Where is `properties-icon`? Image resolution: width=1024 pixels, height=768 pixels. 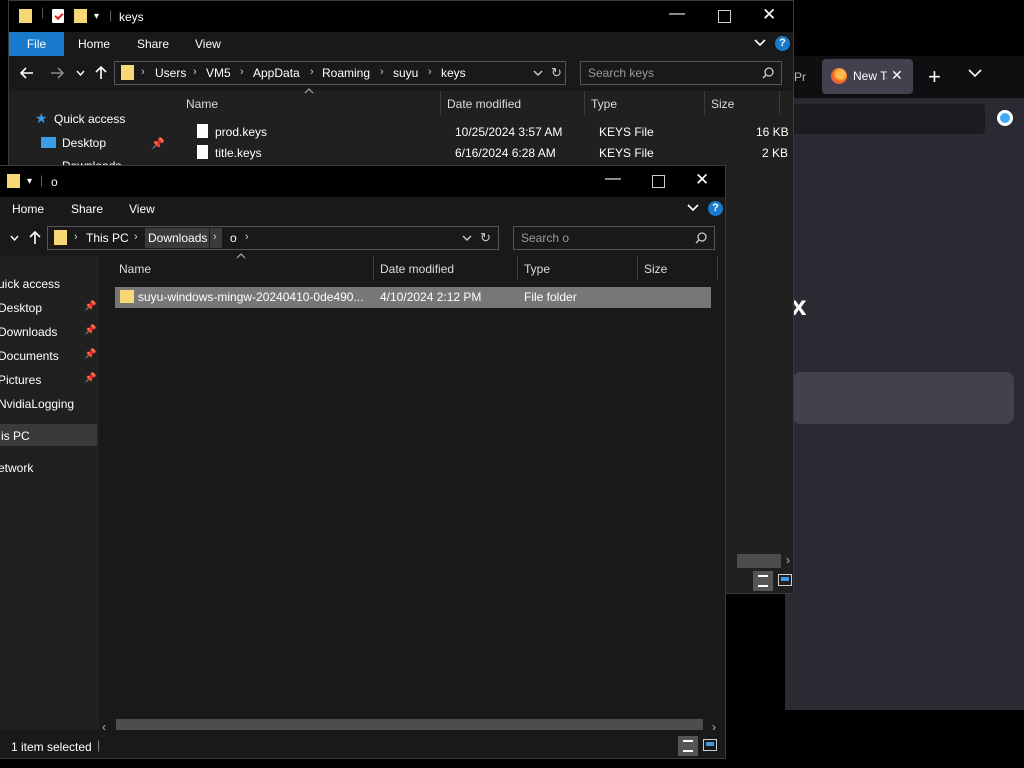
properties-icon is located at coordinates (58, 16).